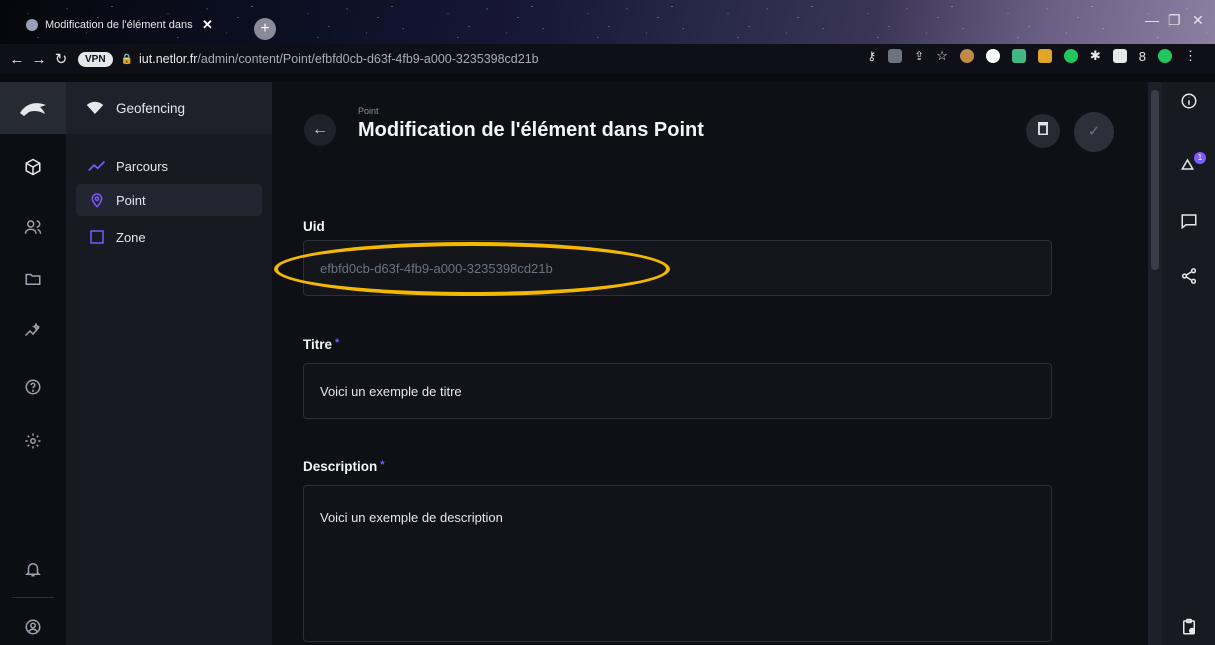 The width and height of the screenshot is (1215, 645). What do you see at coordinates (942, 56) in the screenshot?
I see `bookmark-star-icon: ☆` at bounding box center [942, 56].